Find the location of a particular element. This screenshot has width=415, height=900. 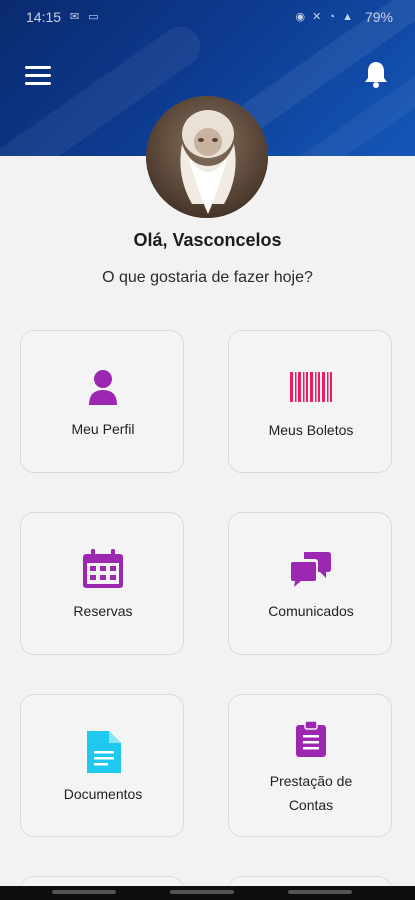

nav-home-handle is located at coordinates (202, 892).